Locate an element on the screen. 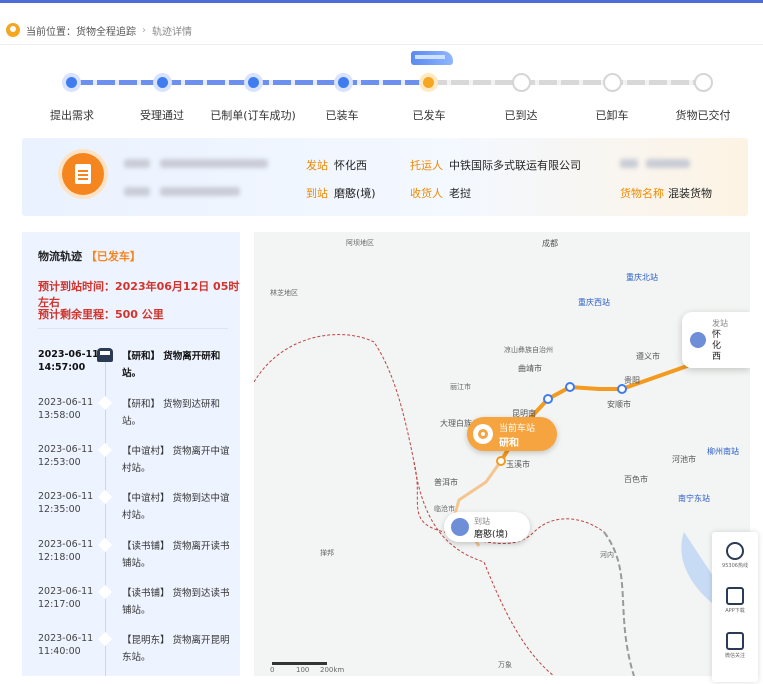 Image resolution: width=763 pixels, height=684 pixels. shipper-label: 托运人 is located at coordinates (426, 165).